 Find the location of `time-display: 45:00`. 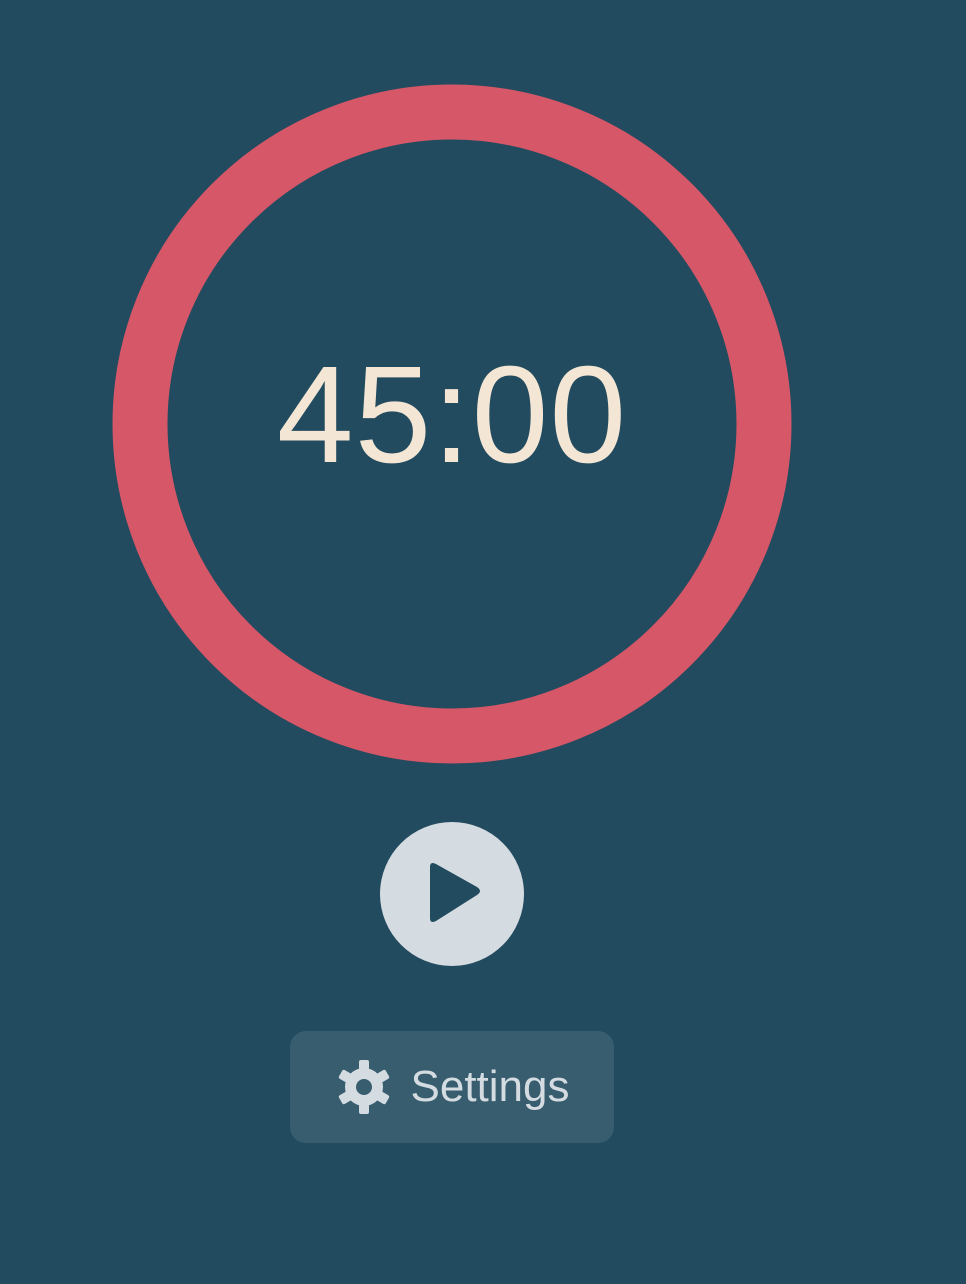

time-display: 45:00 is located at coordinates (452, 415).